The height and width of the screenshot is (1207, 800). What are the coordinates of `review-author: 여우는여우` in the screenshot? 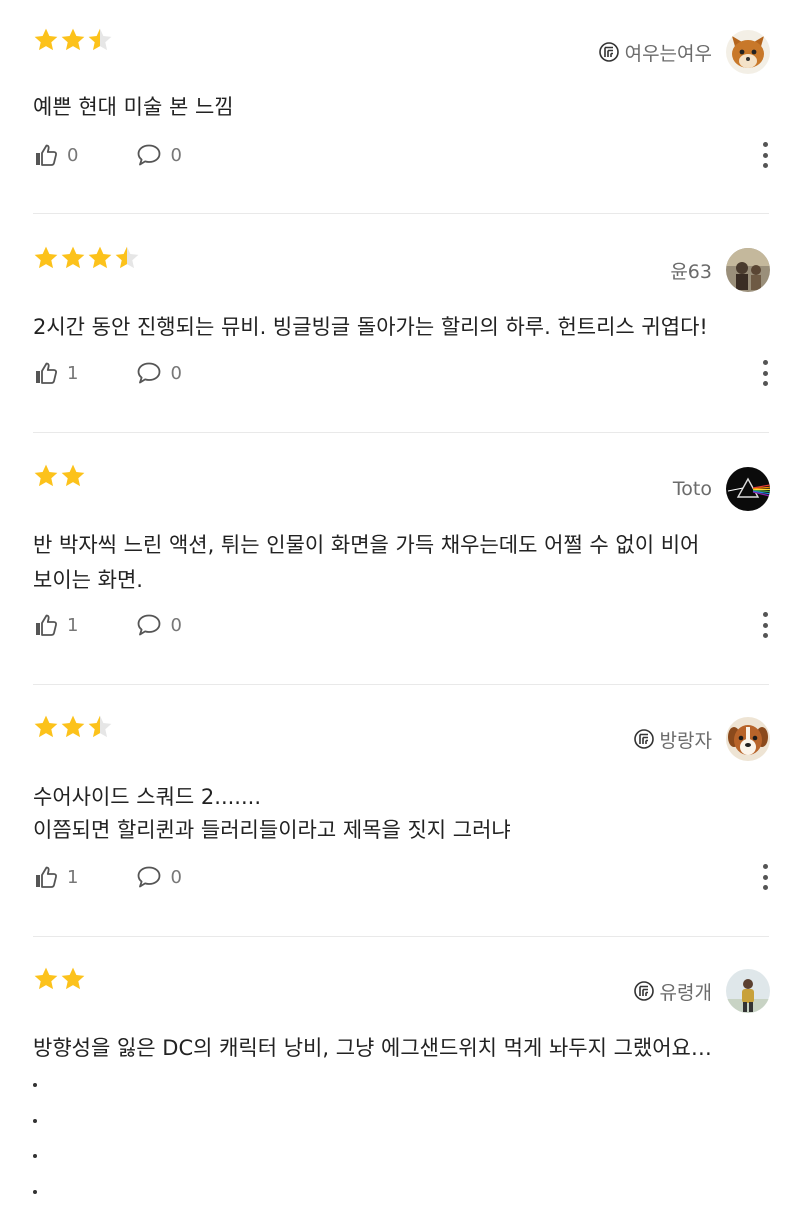 It's located at (684, 52).